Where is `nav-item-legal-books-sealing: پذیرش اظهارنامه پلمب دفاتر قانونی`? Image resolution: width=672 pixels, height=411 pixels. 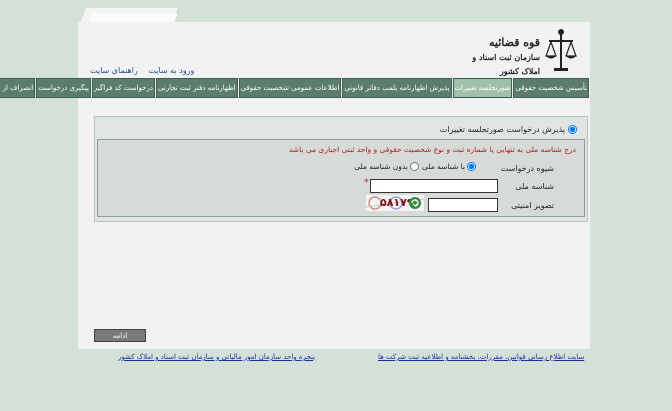
nav-item-legal-books-sealing: پذیرش اظهارنامه پلمب دفاتر قانونی is located at coordinates (397, 88).